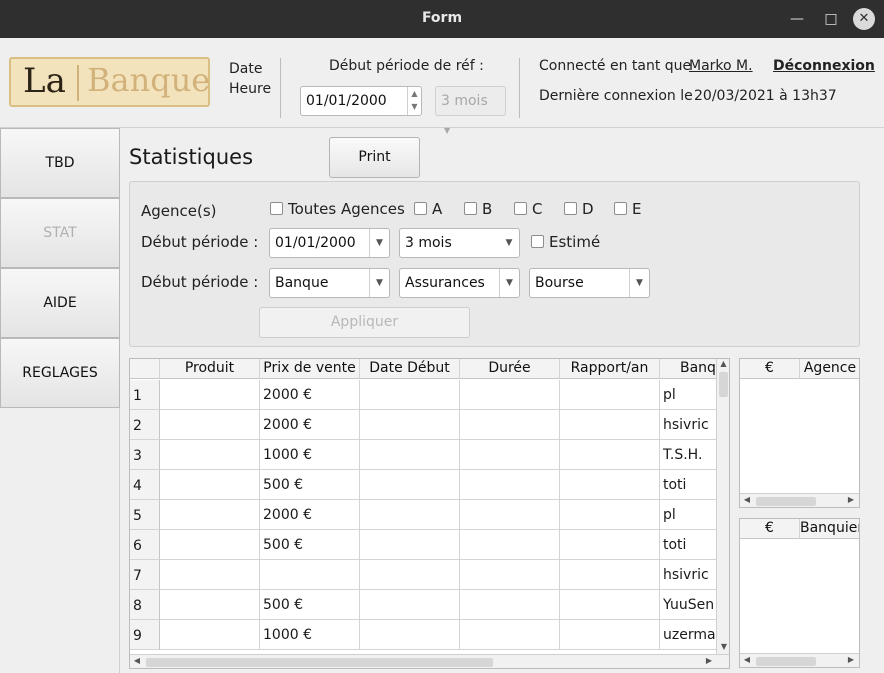  Describe the element at coordinates (797, 19) in the screenshot. I see `minimize-icon: —` at that location.